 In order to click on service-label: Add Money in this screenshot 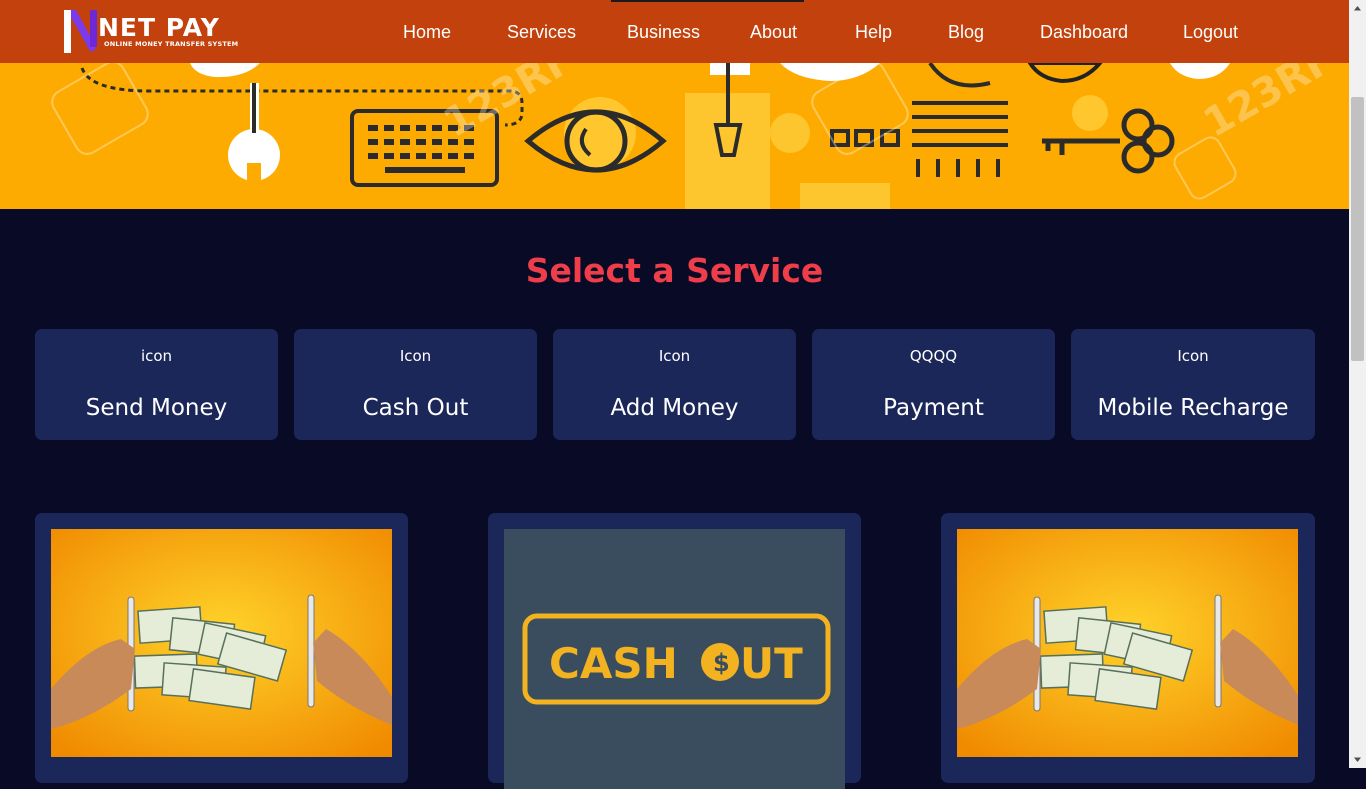, I will do `click(674, 408)`.